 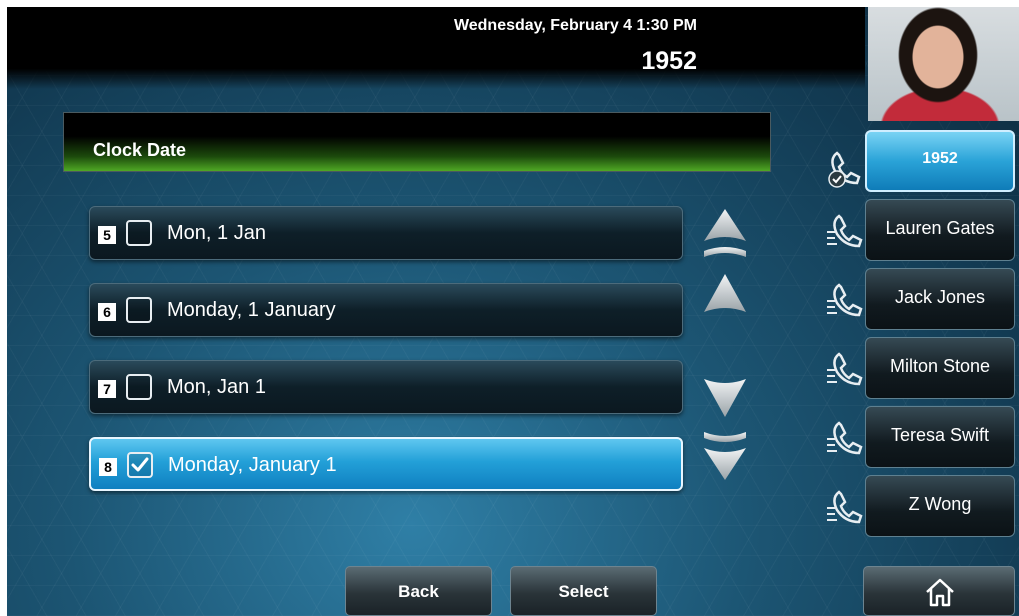 I want to click on option-number: 6, so click(x=107, y=312).